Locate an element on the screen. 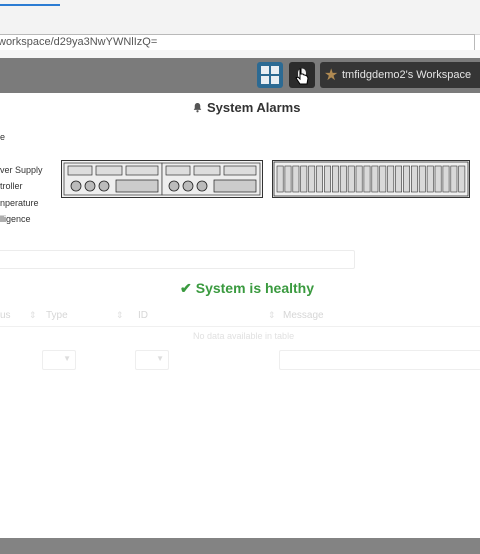 The image size is (480, 554). star-icon: ★ is located at coordinates (331, 75).